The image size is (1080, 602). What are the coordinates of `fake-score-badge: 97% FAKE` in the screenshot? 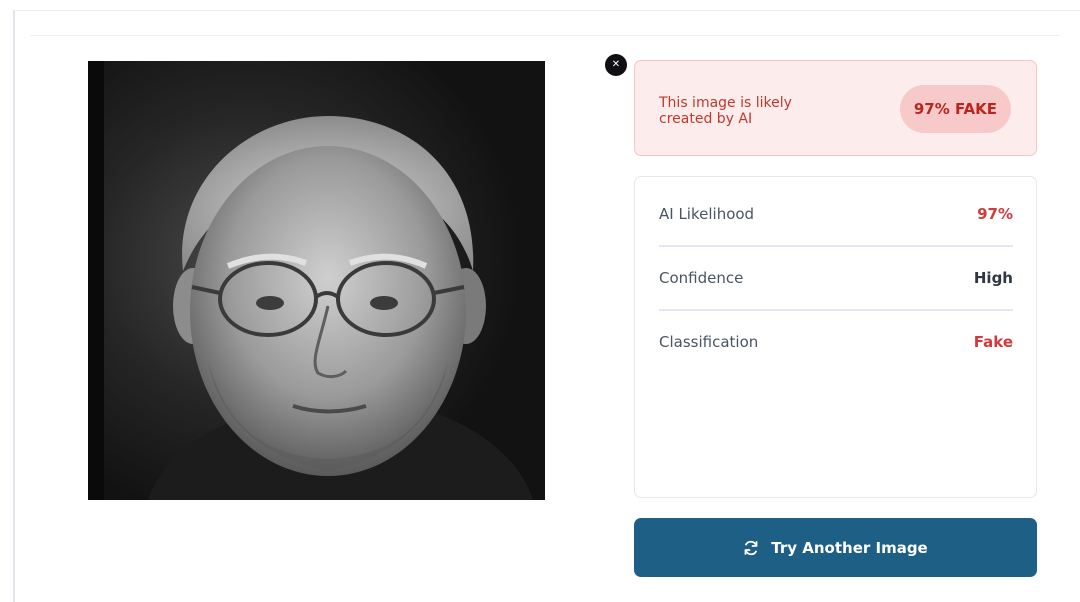 It's located at (955, 109).